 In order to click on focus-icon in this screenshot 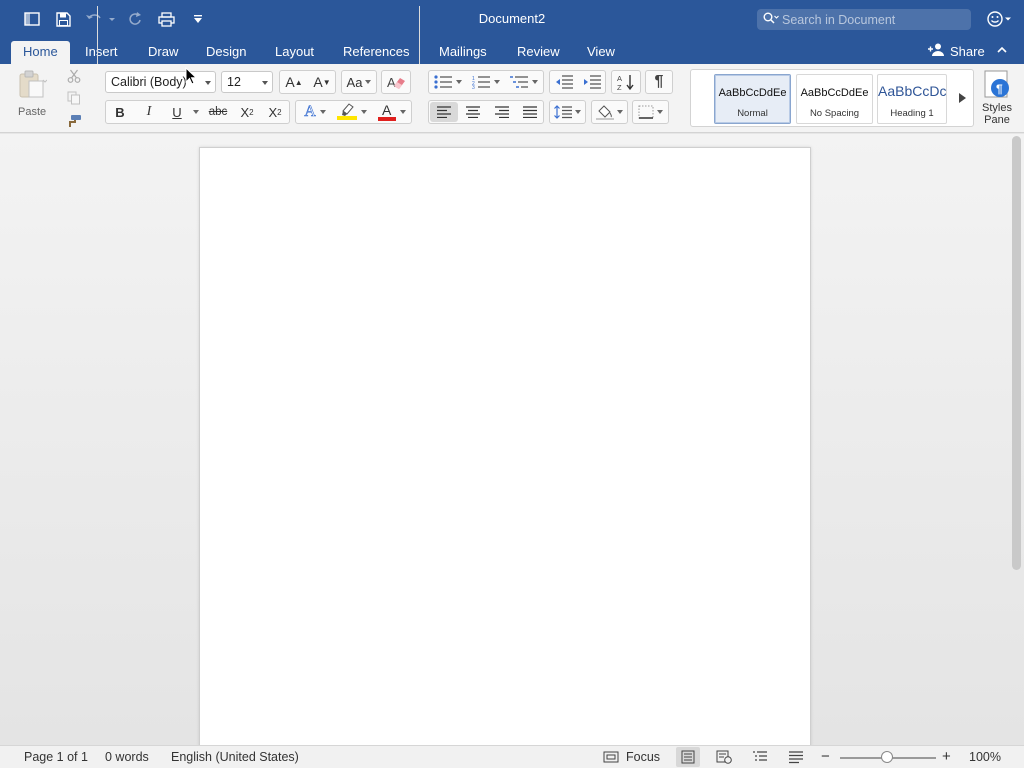, I will do `click(612, 757)`.